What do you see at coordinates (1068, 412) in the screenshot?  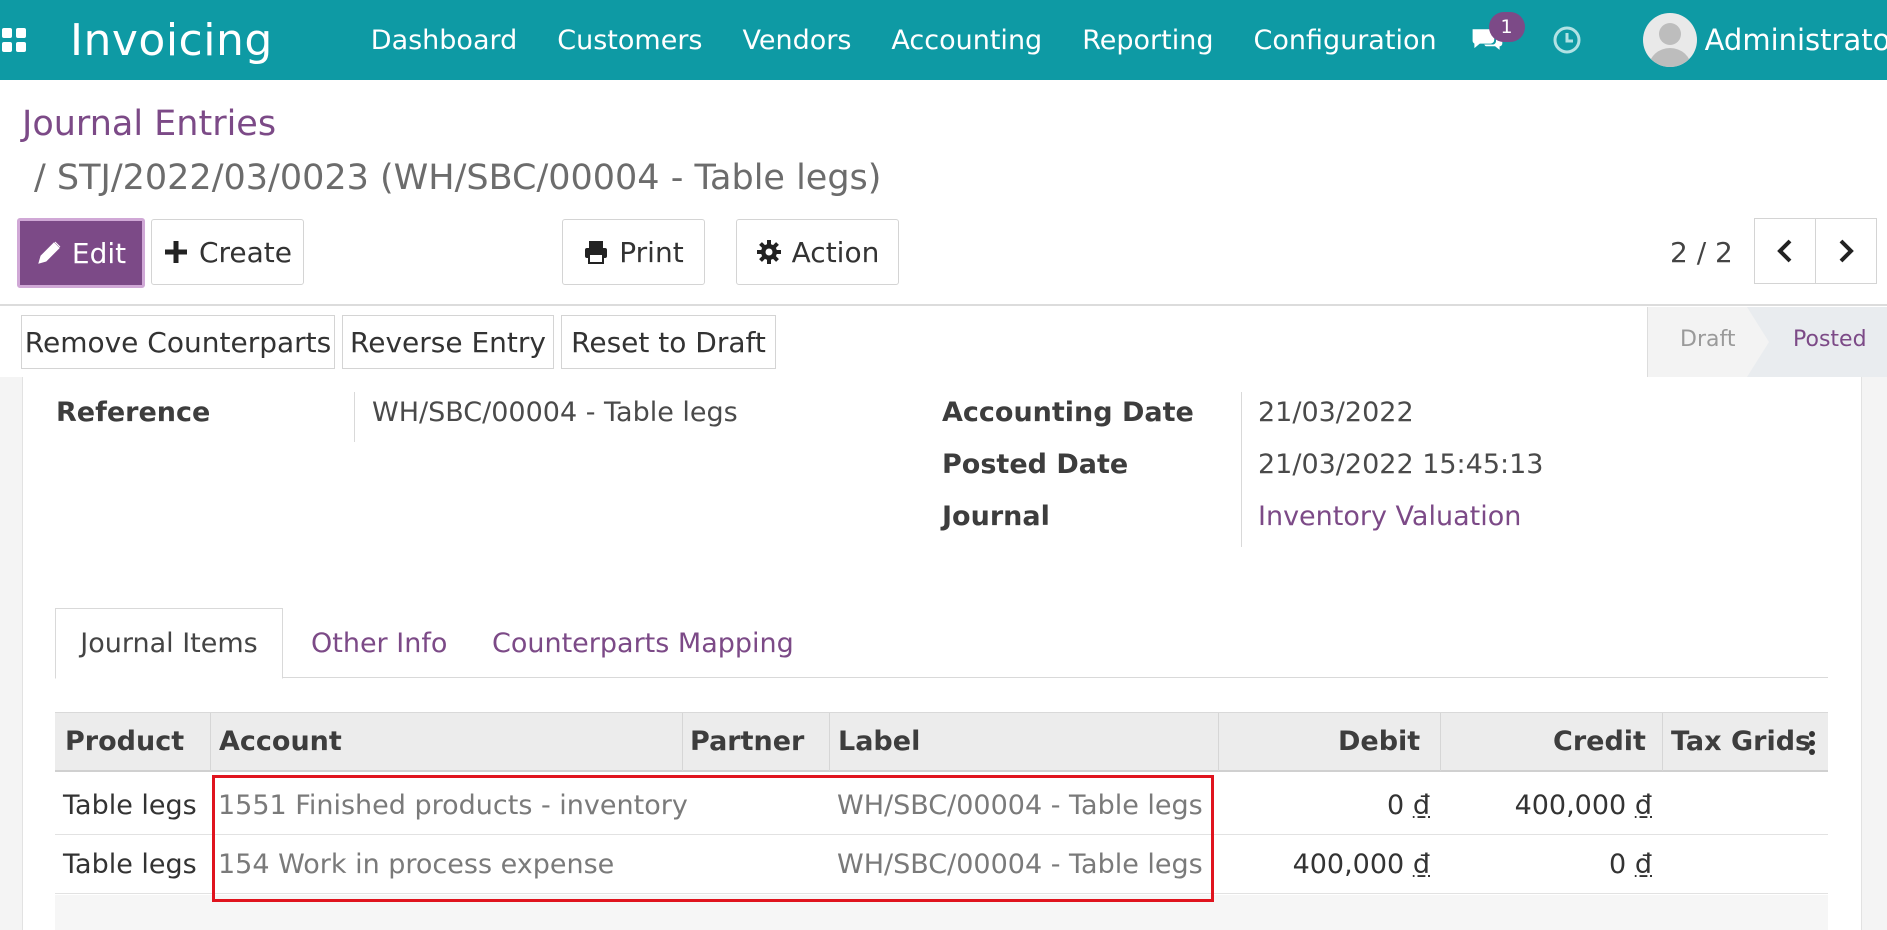 I see `accounting-date-label: Accounting Date` at bounding box center [1068, 412].